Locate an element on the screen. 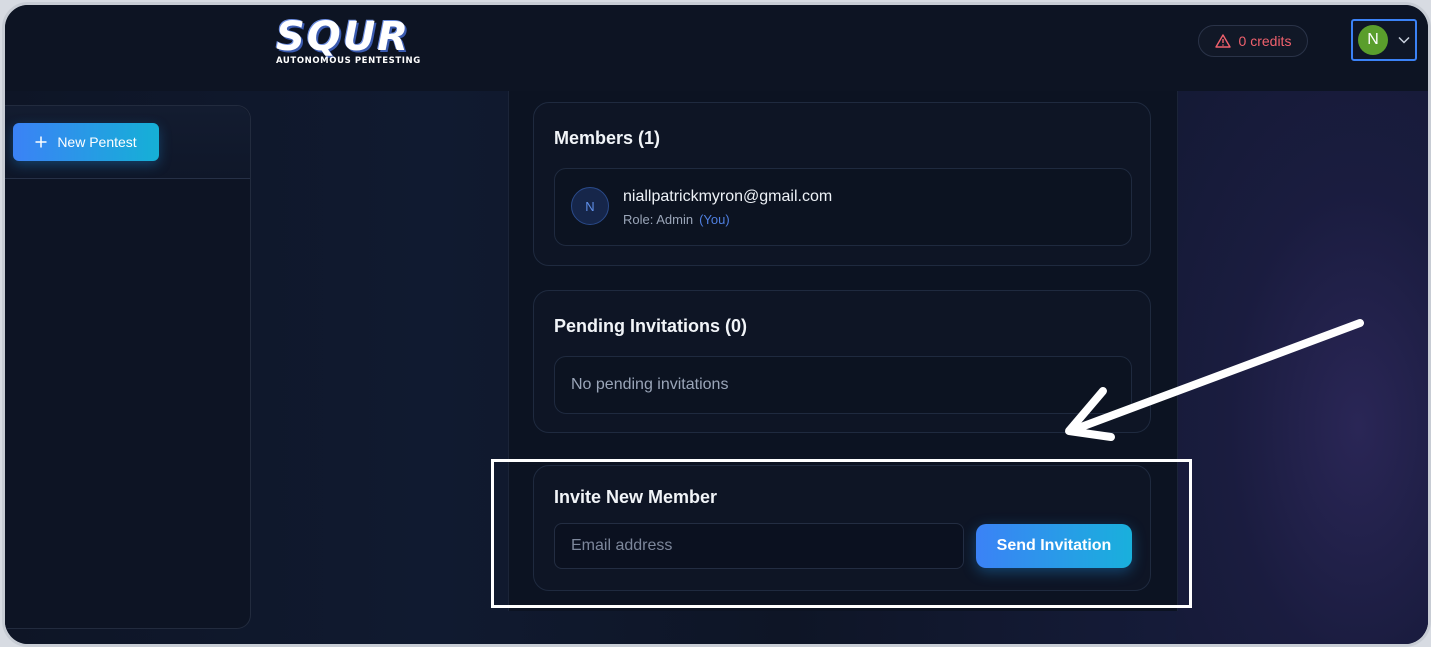 The image size is (1431, 647). user-menu-button: N is located at coordinates (1384, 40).